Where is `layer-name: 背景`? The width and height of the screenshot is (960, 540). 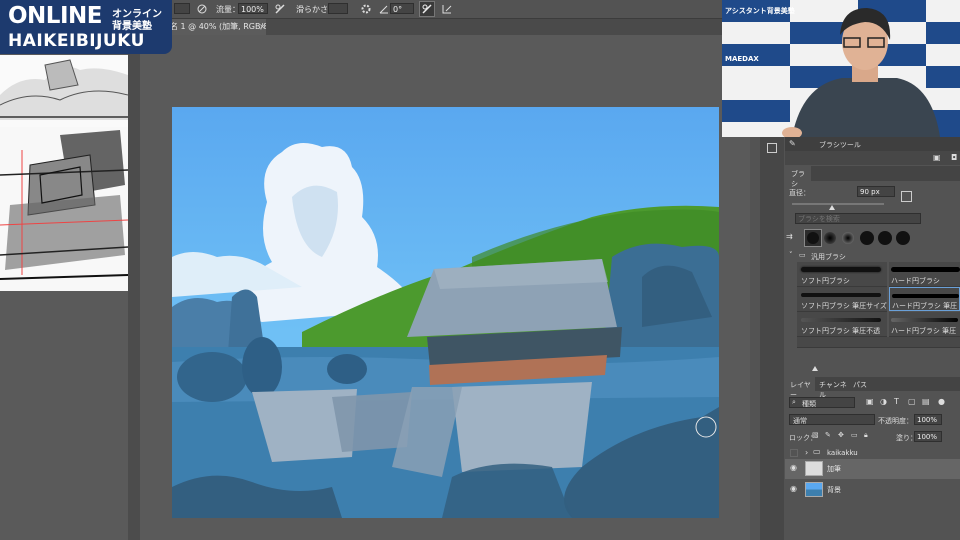 layer-name: 背景 is located at coordinates (834, 490).